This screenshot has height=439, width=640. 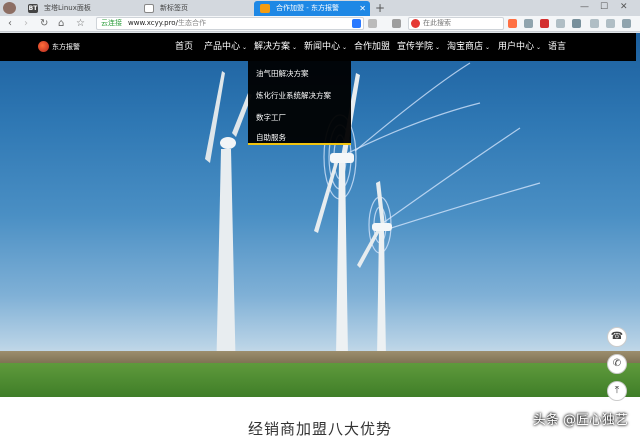 What do you see at coordinates (174, 8) in the screenshot?
I see `tab-label: 新标签页` at bounding box center [174, 8].